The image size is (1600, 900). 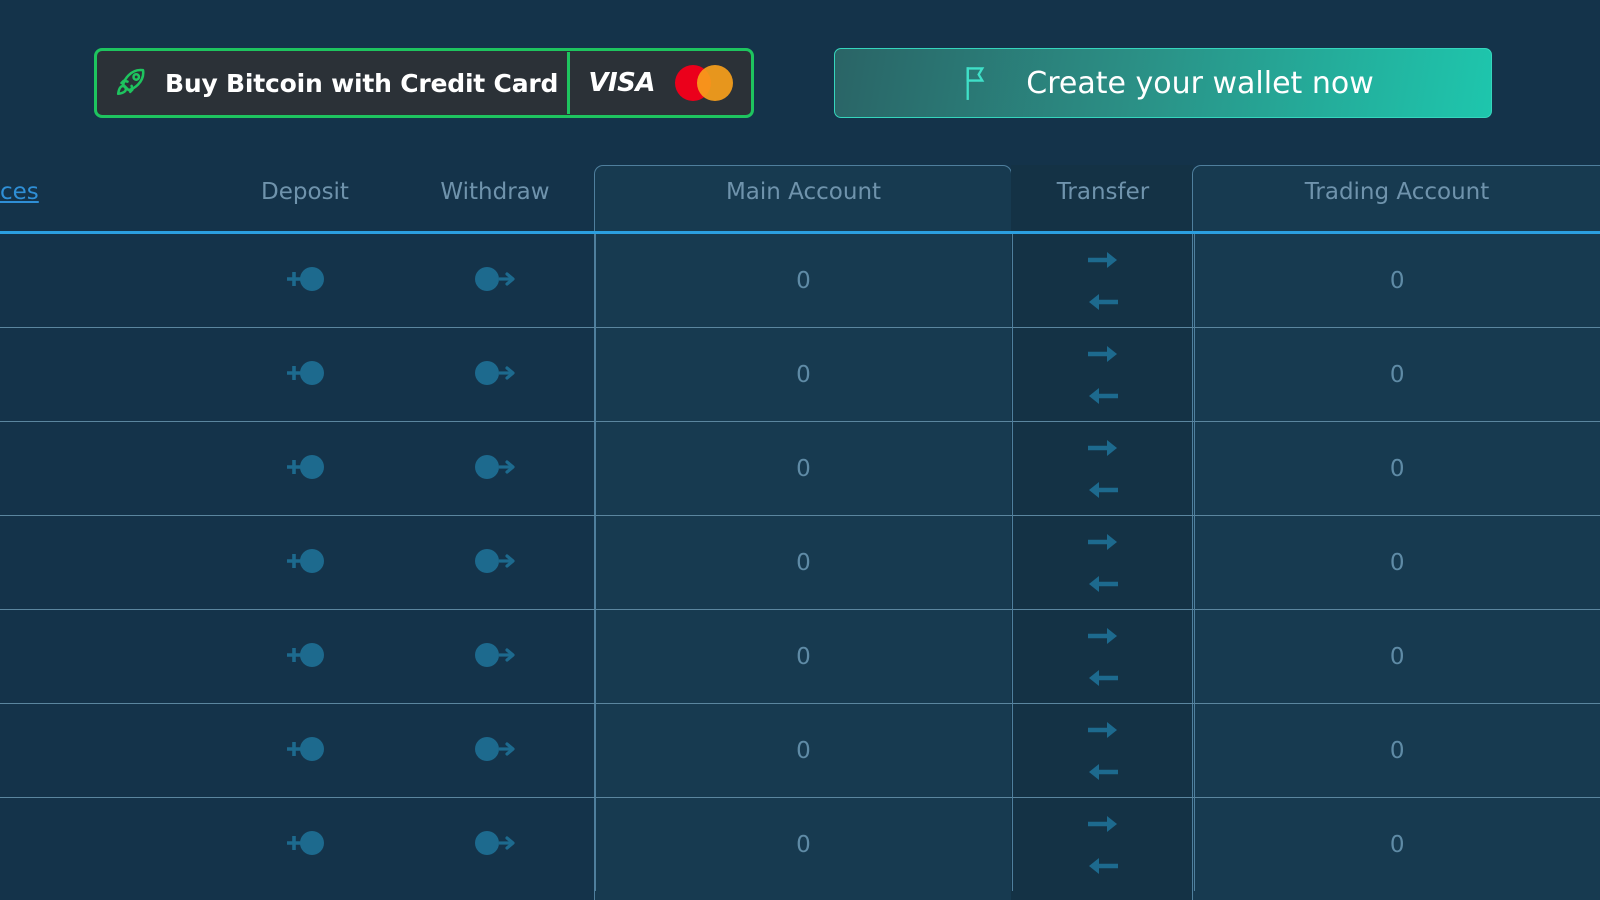 What do you see at coordinates (131, 83) in the screenshot?
I see `rocket-icon` at bounding box center [131, 83].